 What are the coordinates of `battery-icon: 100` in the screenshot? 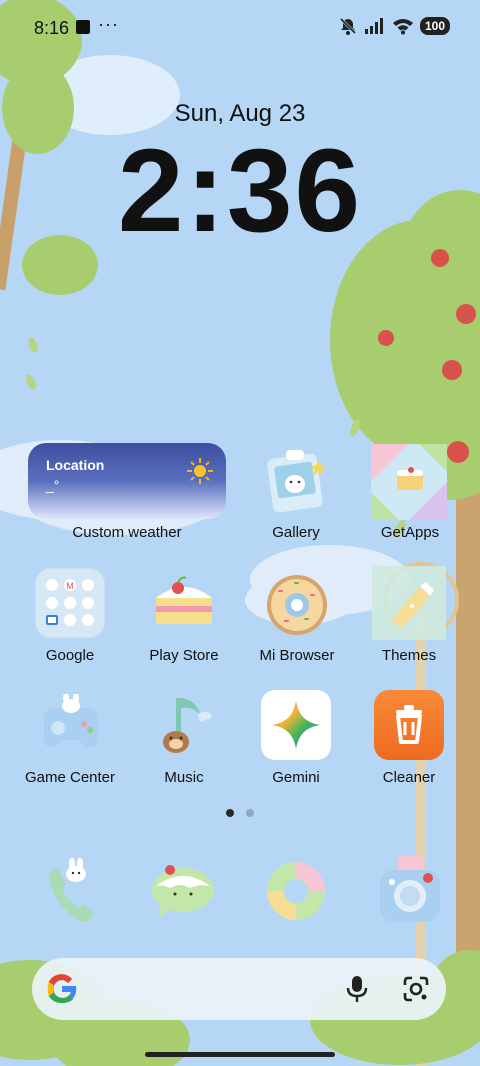 It's located at (434, 26).